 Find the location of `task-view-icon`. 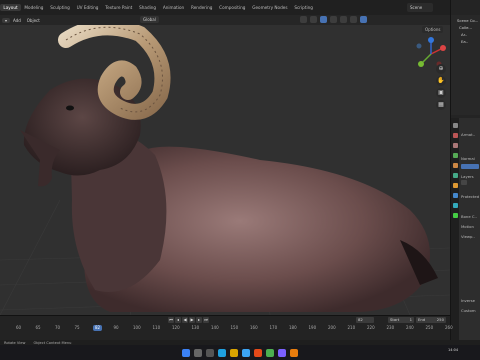

task-view-icon is located at coordinates (210, 352).